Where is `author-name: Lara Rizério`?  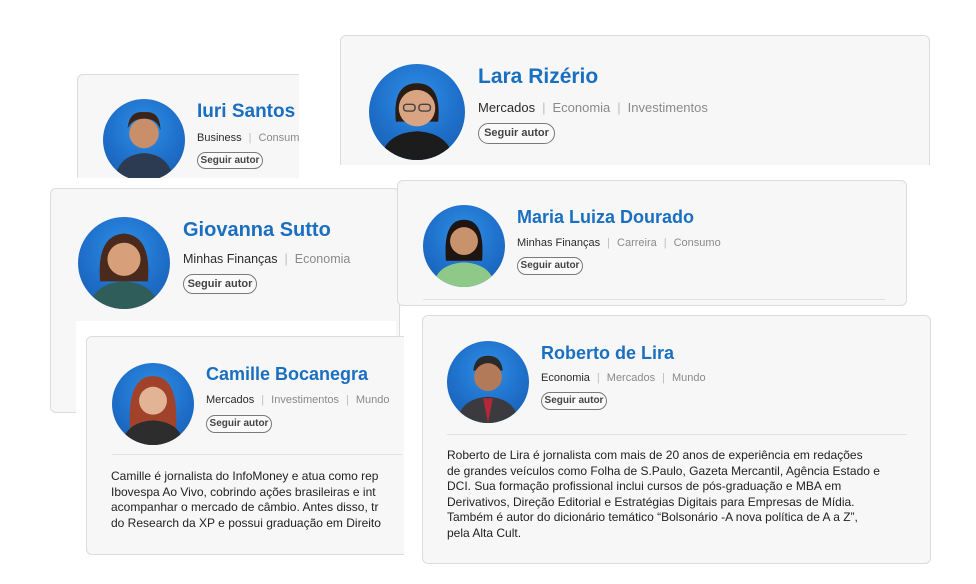
author-name: Lara Rizério is located at coordinates (538, 77).